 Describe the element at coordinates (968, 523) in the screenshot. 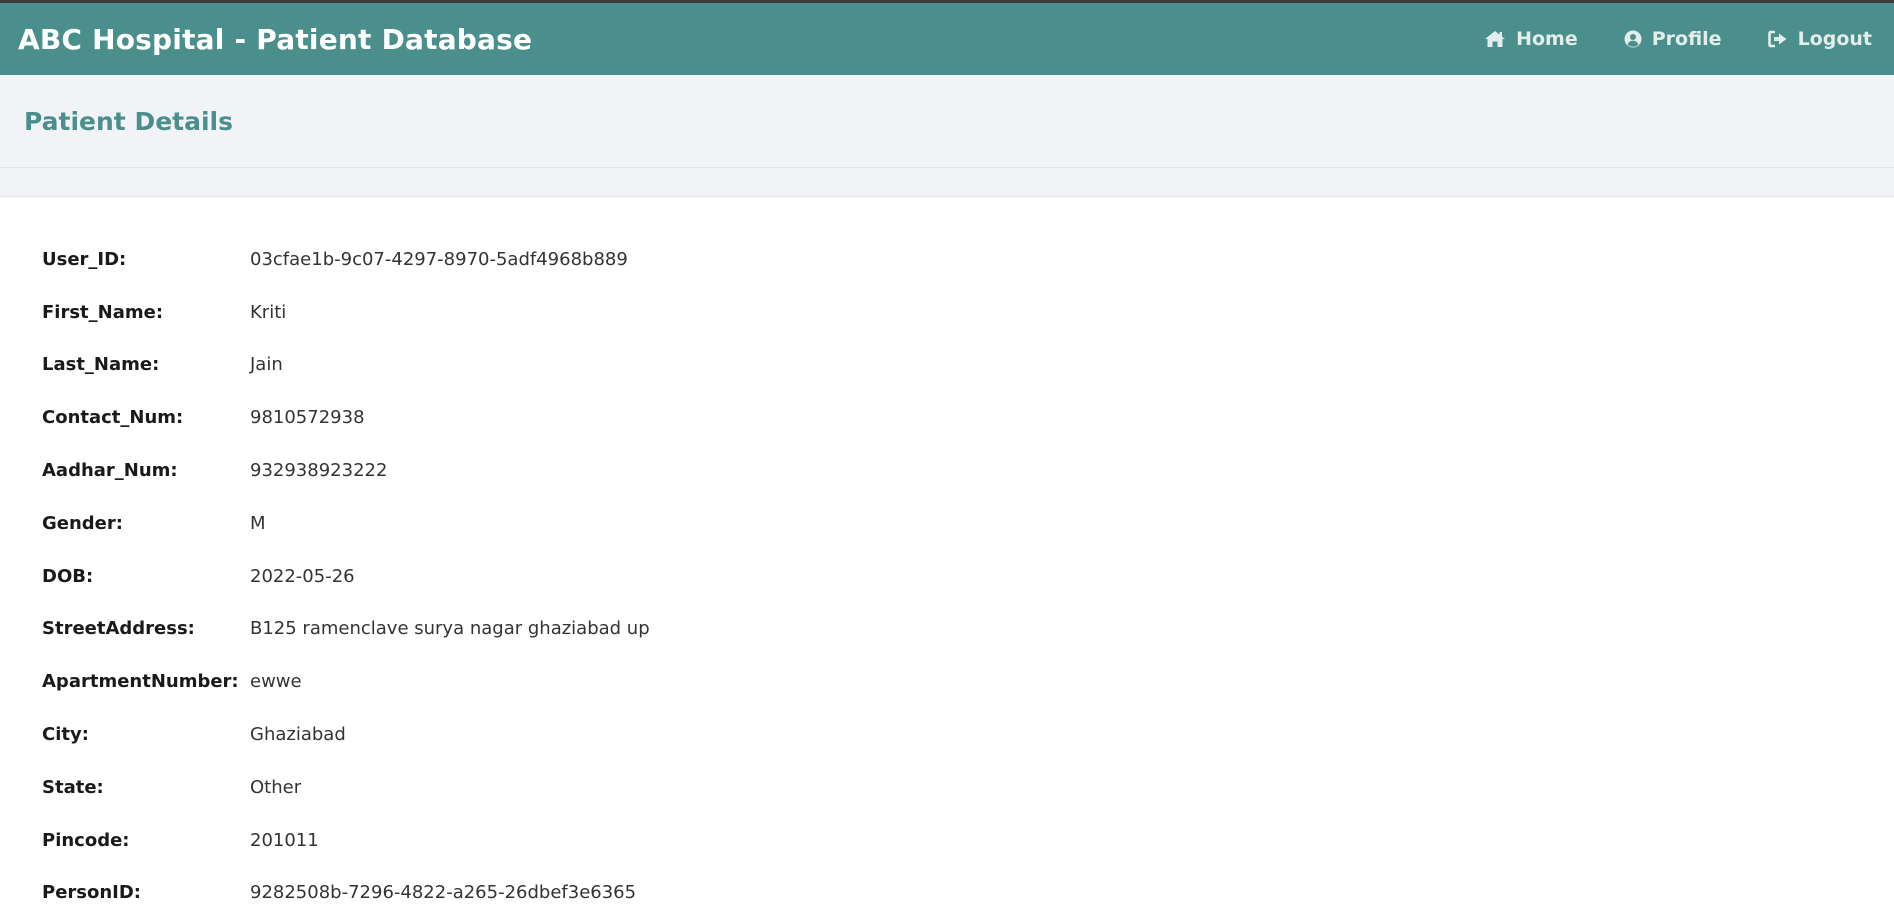

I see `detail-row-gender: Gender: M` at that location.